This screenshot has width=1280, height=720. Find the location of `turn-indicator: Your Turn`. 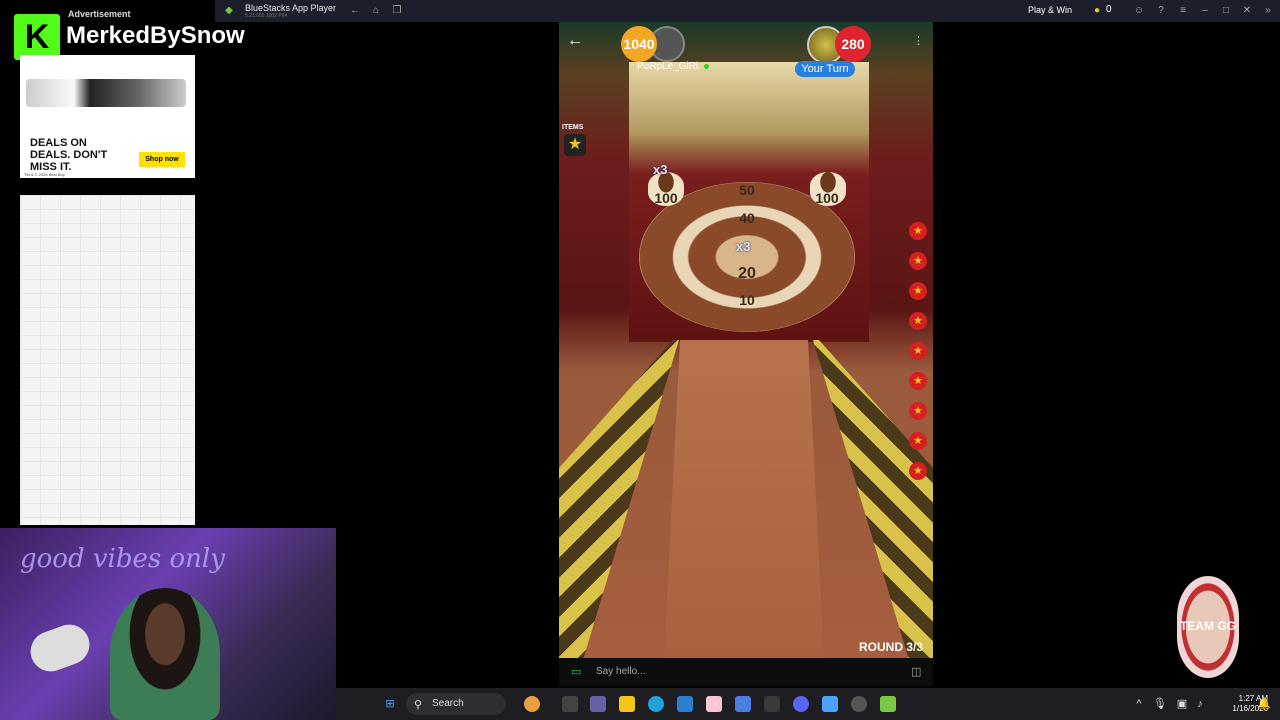

turn-indicator: Your Turn is located at coordinates (825, 69).